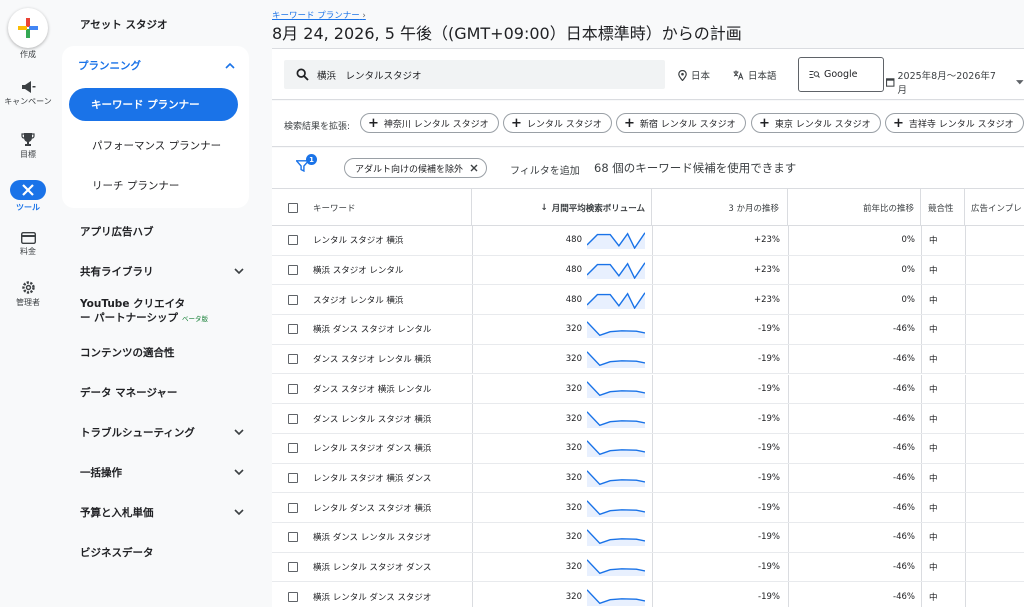 This screenshot has width=1024, height=607. I want to click on table-row: レンタル スタジオ ダンス 横浜 320 -19% -46% 中, so click(648, 448).